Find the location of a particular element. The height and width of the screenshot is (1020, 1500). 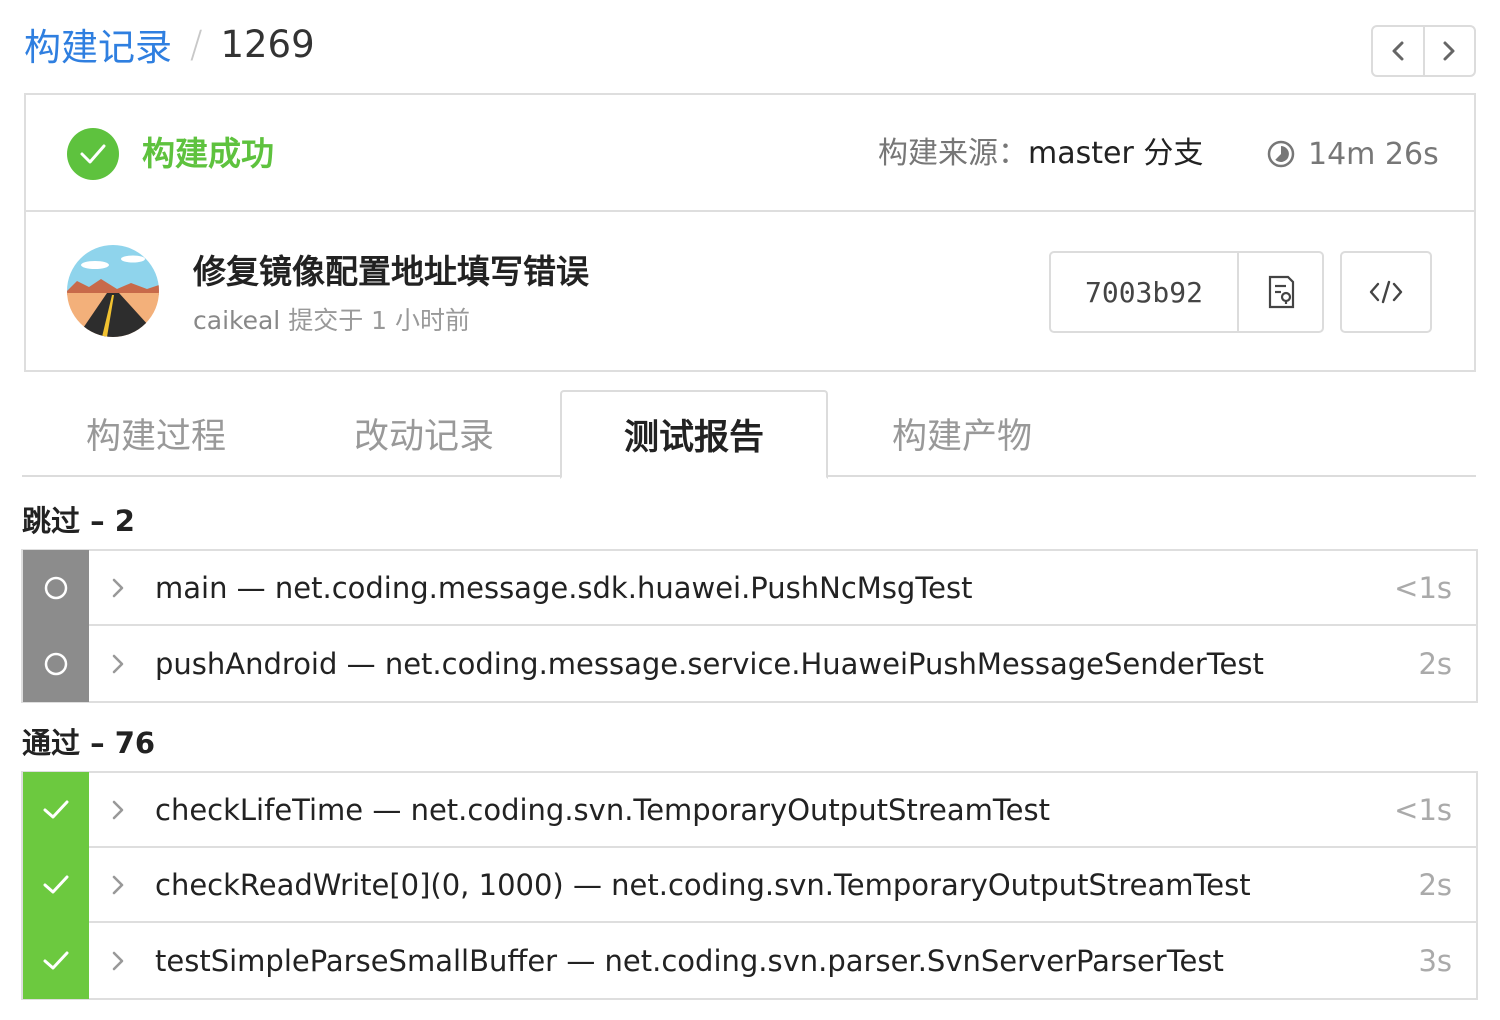

previous-build-button is located at coordinates (1398, 51).